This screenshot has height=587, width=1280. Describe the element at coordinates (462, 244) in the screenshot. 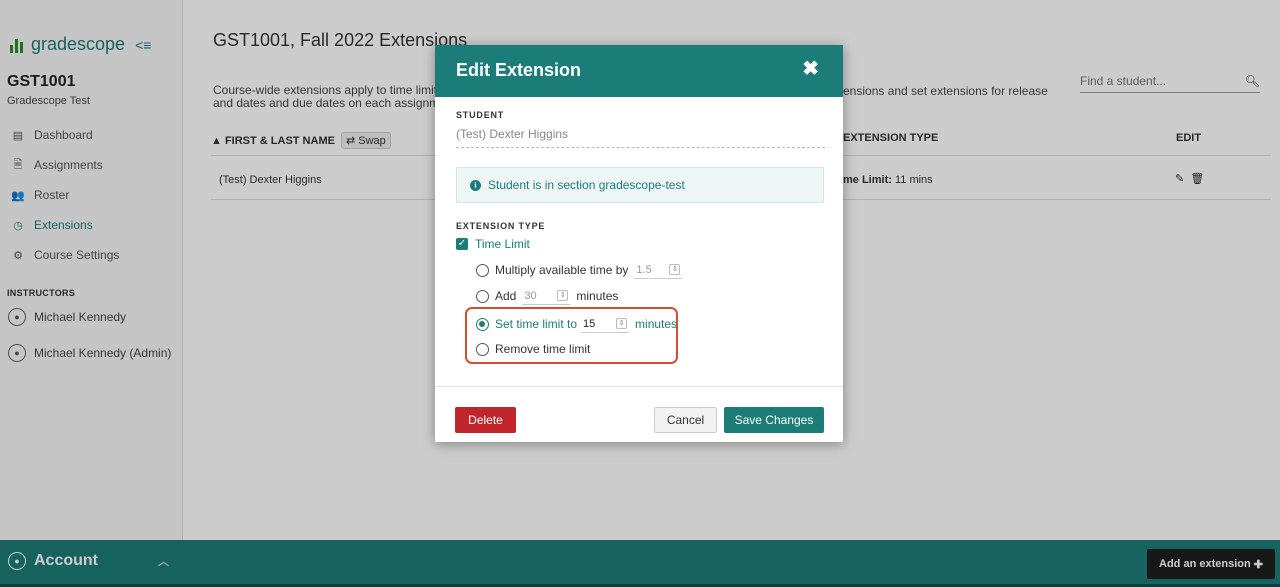

I see `checkbox-checked-icon: ✓` at that location.